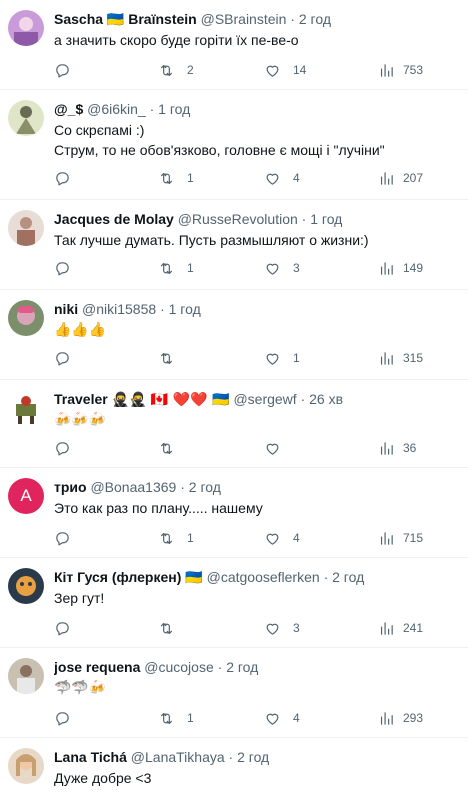 The width and height of the screenshot is (468, 795). I want to click on user-handle: @niki15858, so click(119, 309).